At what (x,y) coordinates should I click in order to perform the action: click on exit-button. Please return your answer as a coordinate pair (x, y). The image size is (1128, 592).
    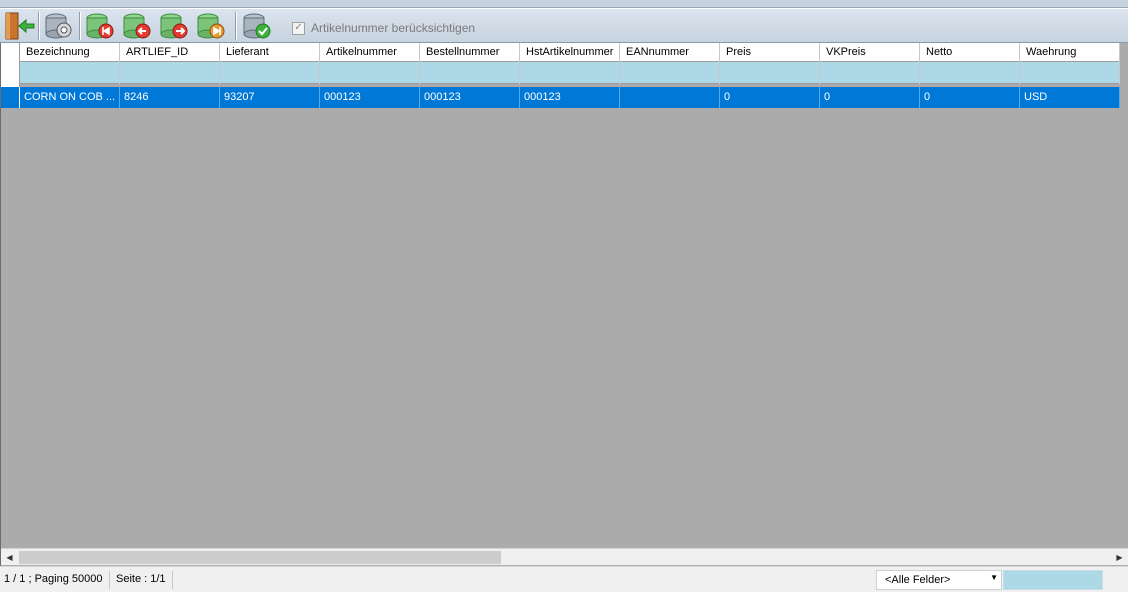
    Looking at the image, I should click on (19, 26).